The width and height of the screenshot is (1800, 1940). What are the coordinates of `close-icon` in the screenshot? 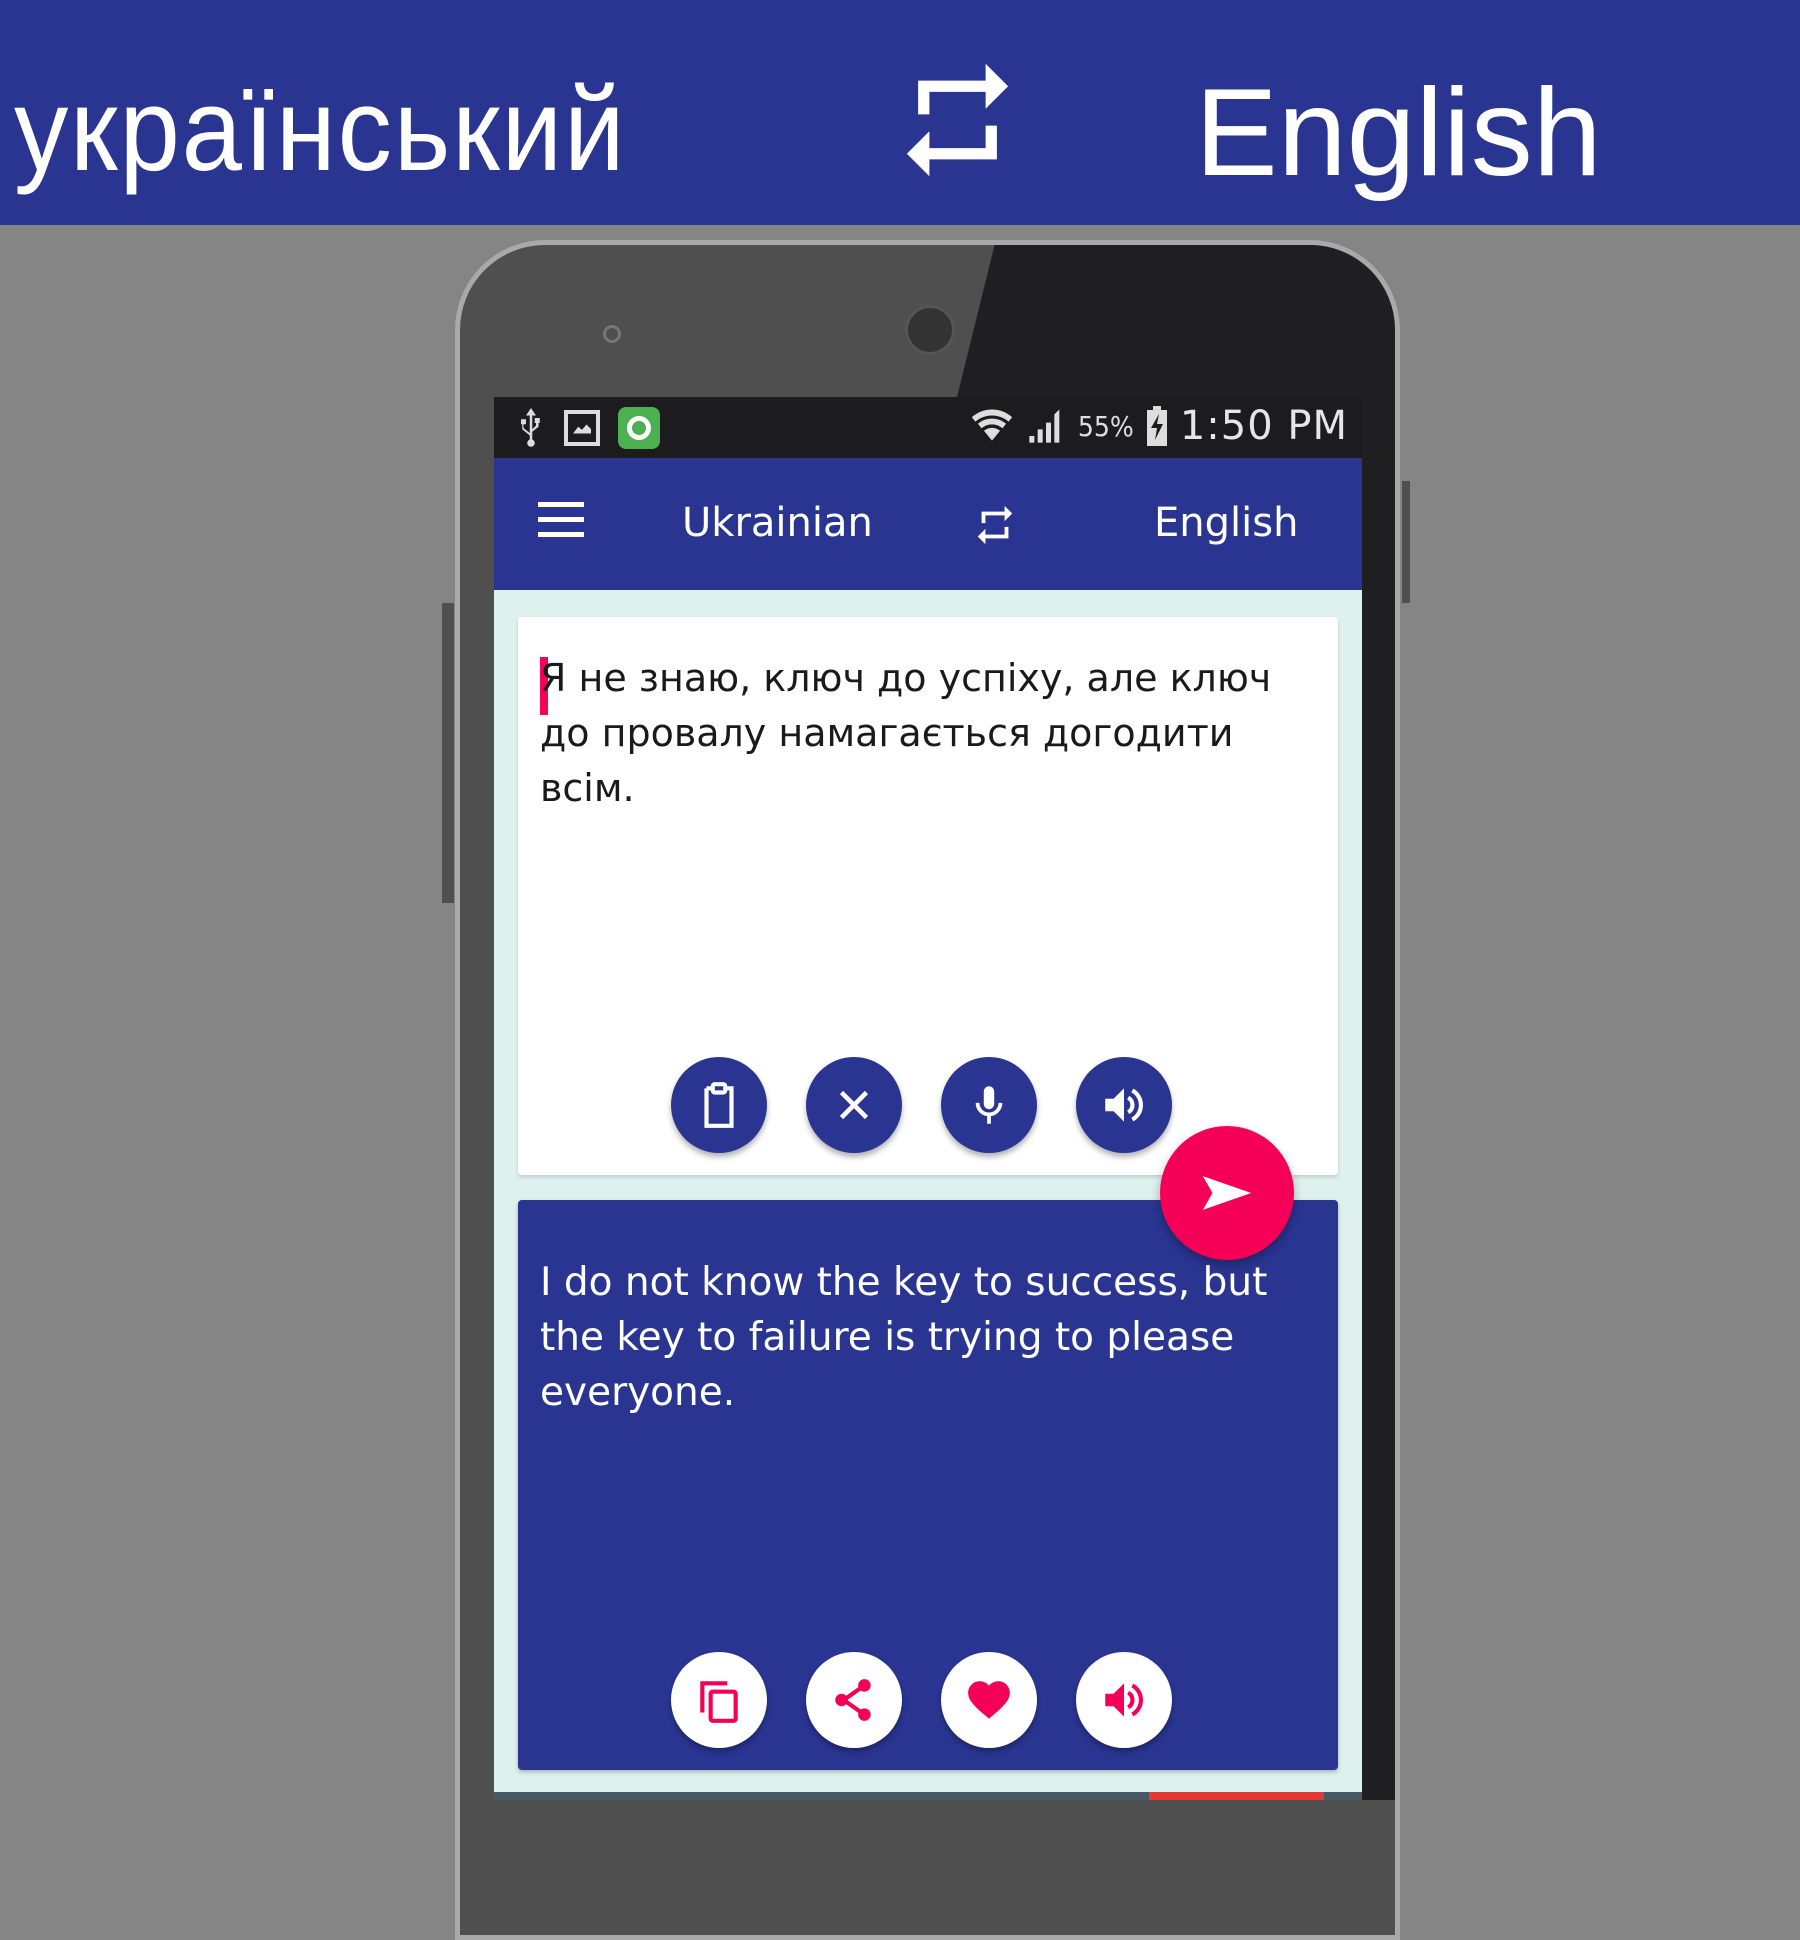 It's located at (854, 1105).